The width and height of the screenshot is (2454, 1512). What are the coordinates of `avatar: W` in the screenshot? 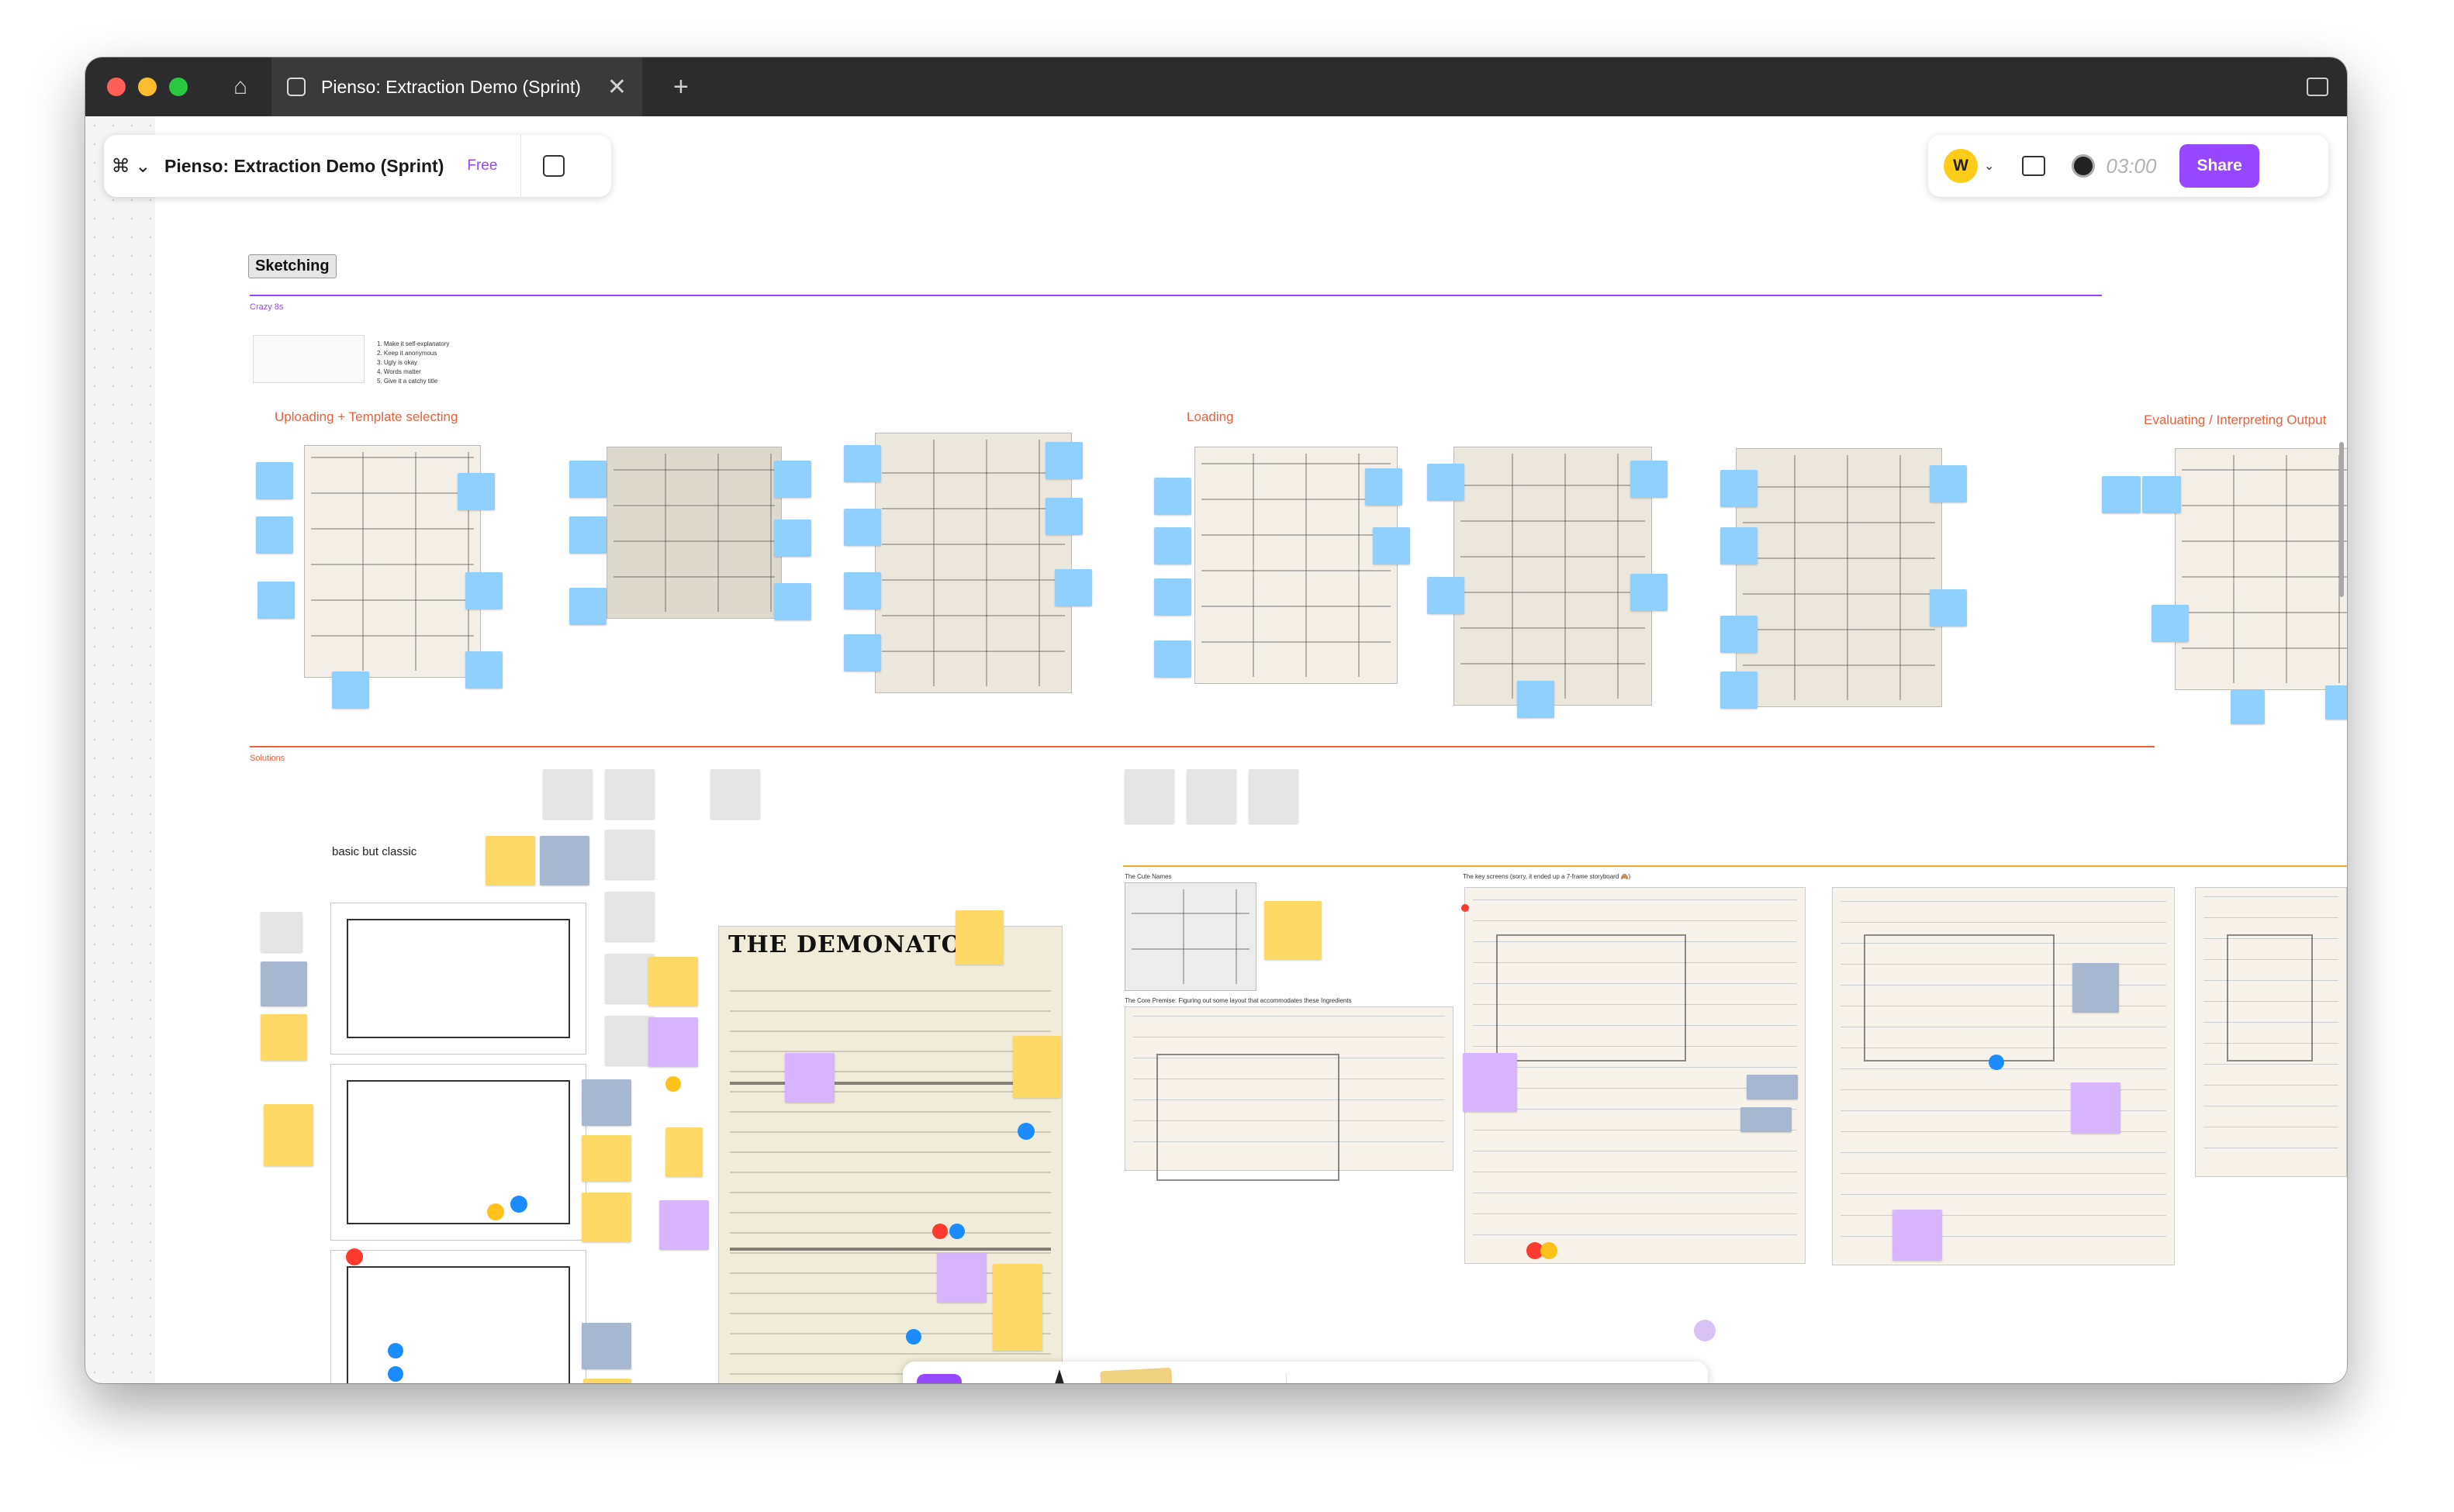 It's located at (1961, 166).